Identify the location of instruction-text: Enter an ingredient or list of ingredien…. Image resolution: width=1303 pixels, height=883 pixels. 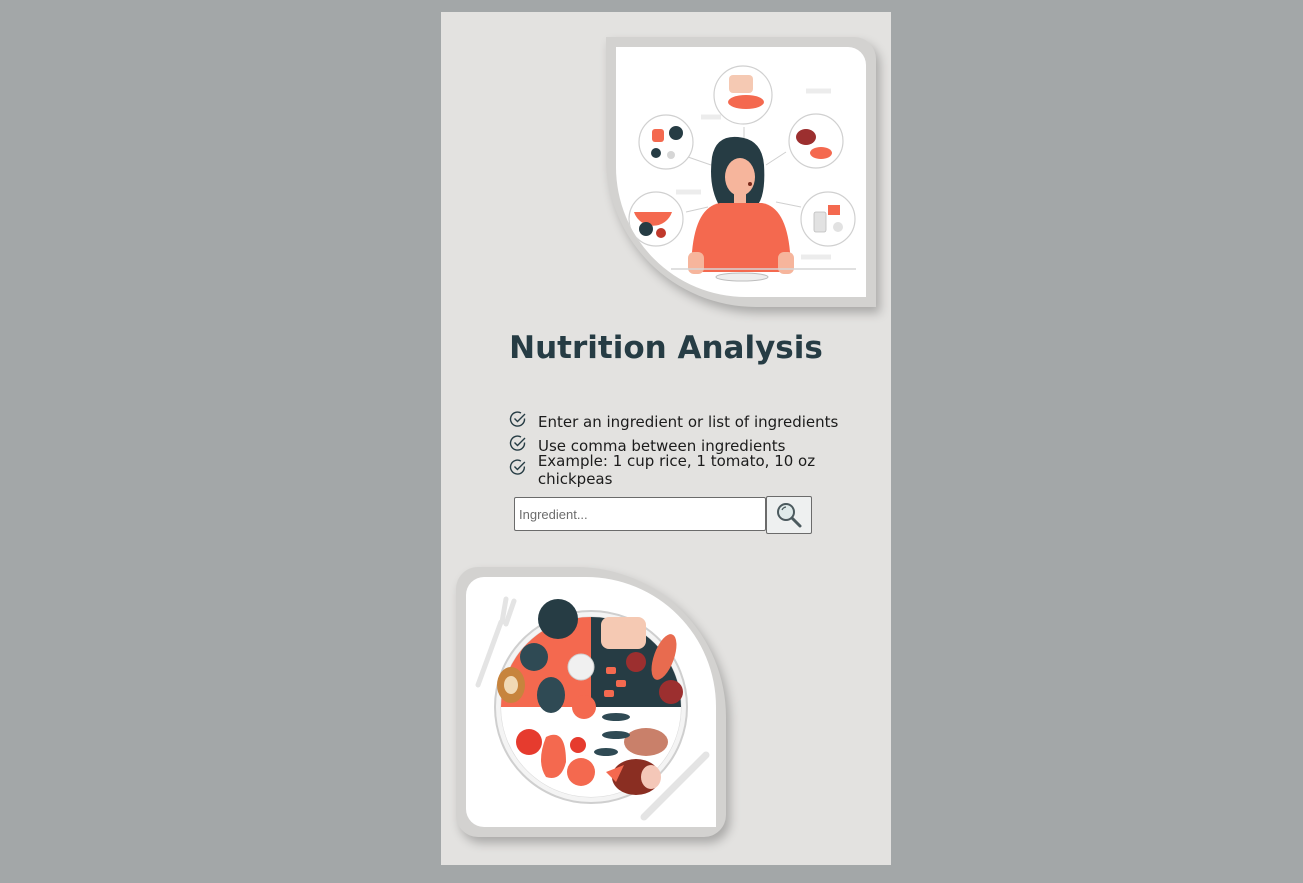
(688, 422).